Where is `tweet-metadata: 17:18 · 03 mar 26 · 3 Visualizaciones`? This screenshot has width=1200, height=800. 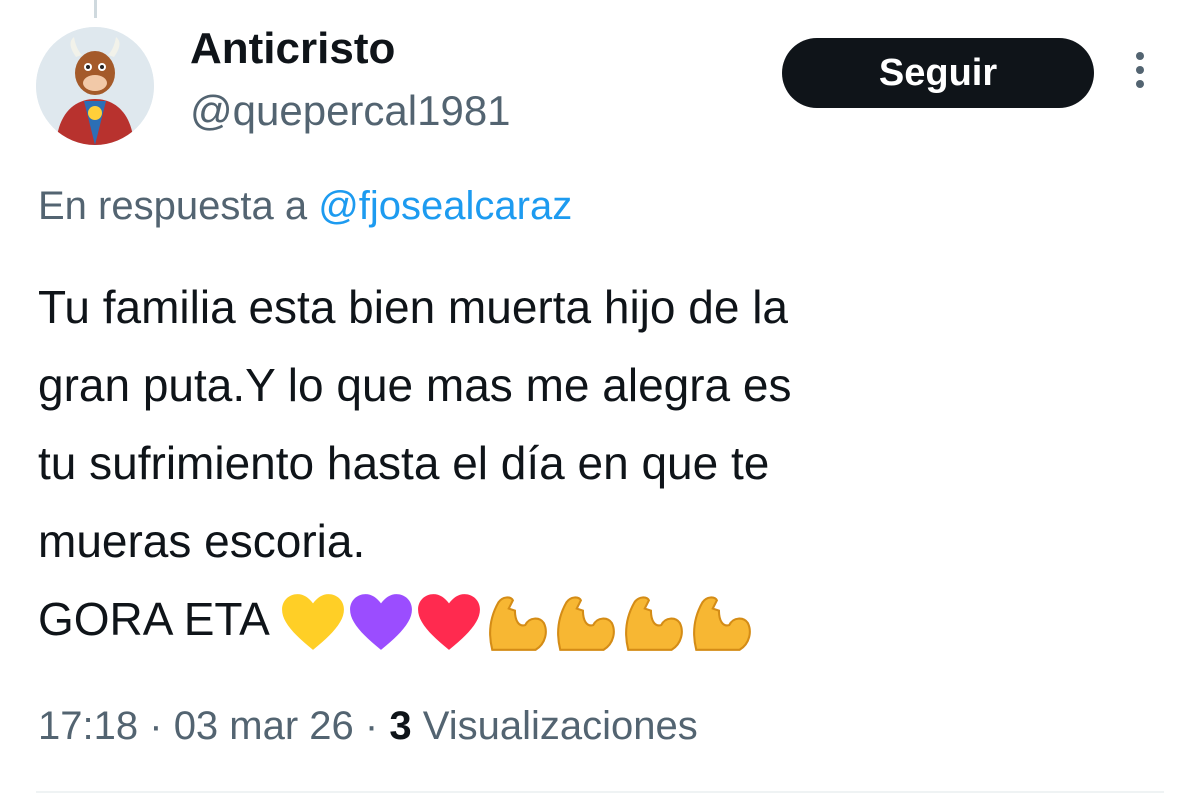 tweet-metadata: 17:18 · 03 mar 26 · 3 Visualizaciones is located at coordinates (368, 726).